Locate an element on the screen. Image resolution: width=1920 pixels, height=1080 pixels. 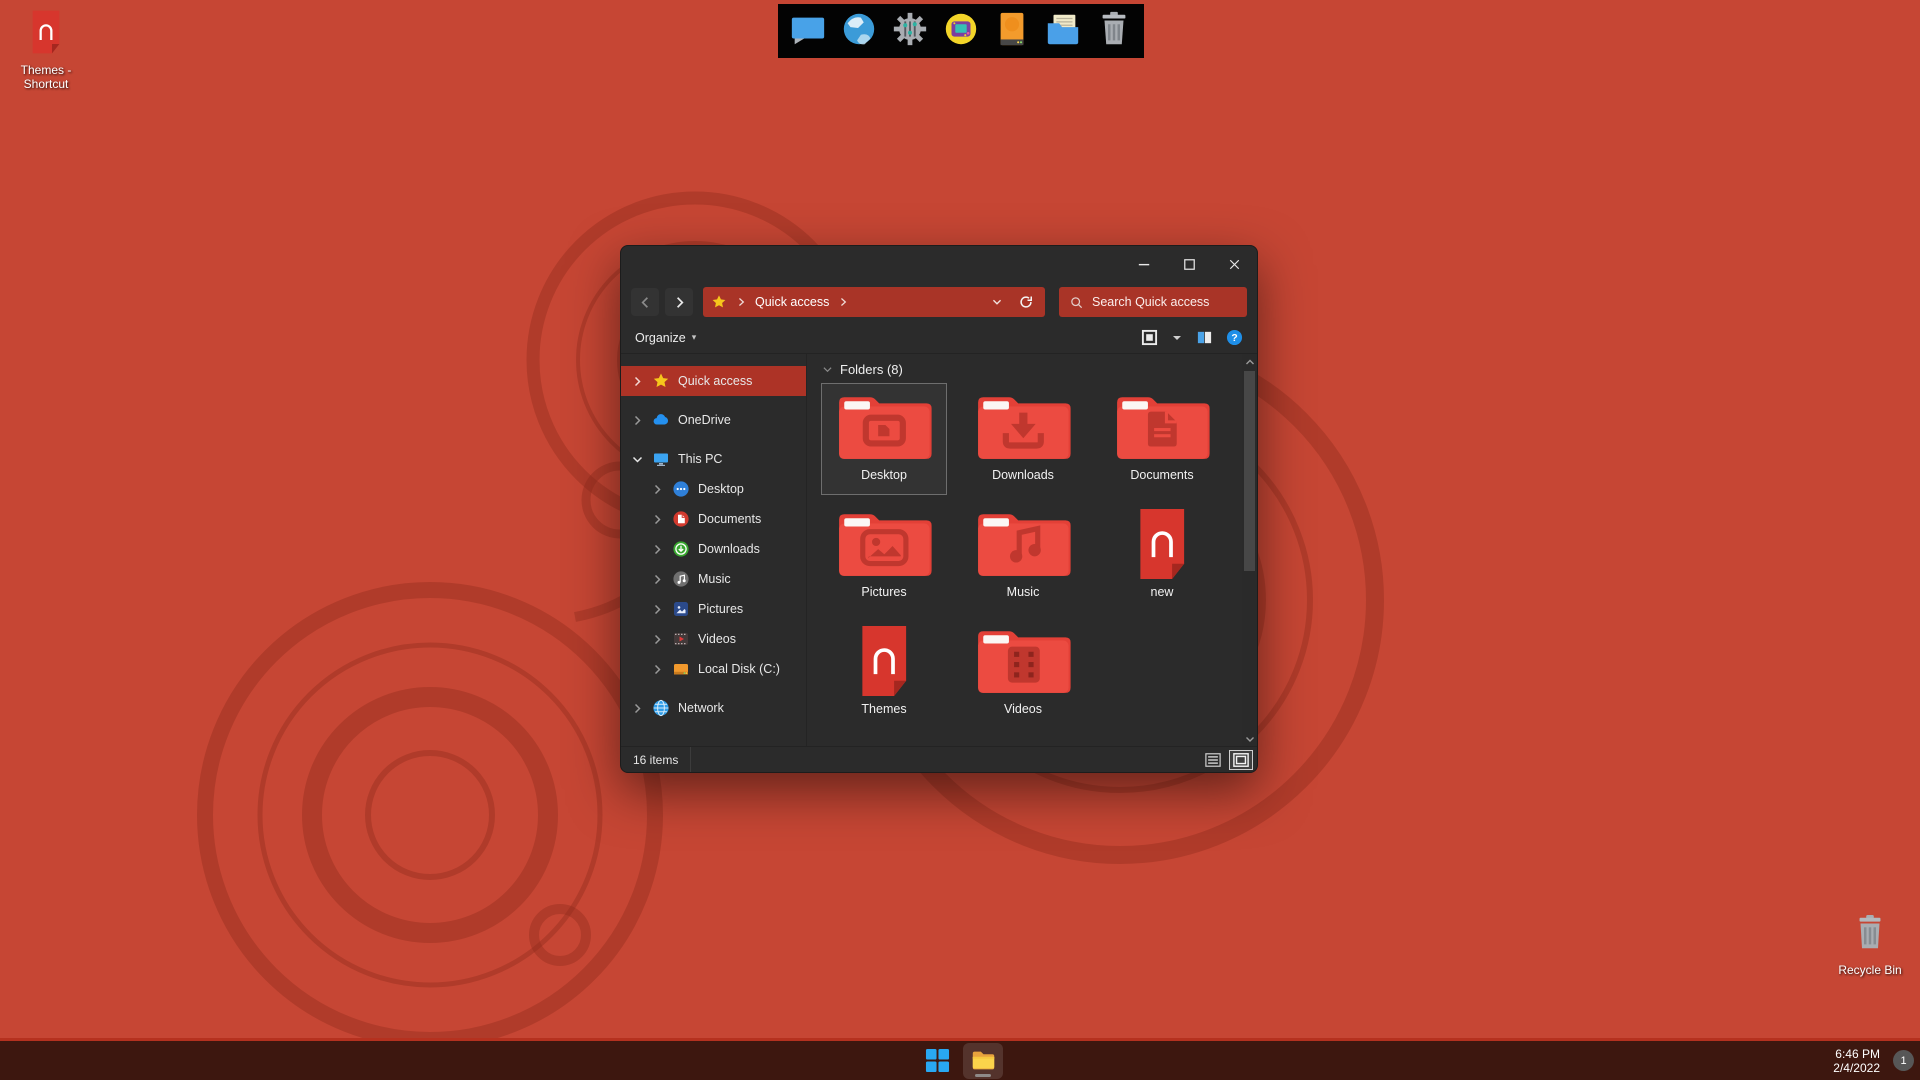
tile-themes: Themes is located at coordinates (884, 673).